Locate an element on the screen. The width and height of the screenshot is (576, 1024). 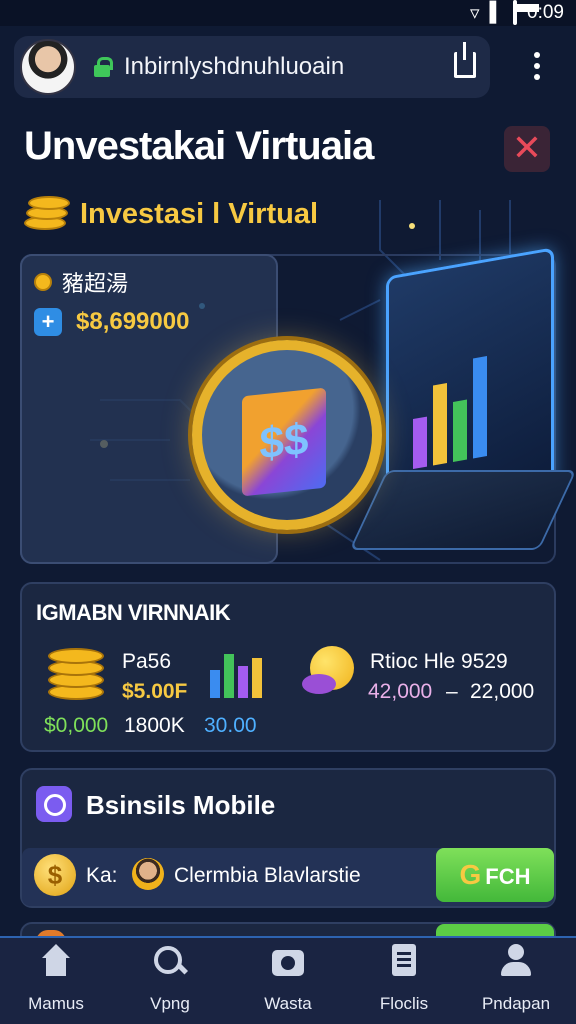
document-icon is located at coordinates (404, 962).